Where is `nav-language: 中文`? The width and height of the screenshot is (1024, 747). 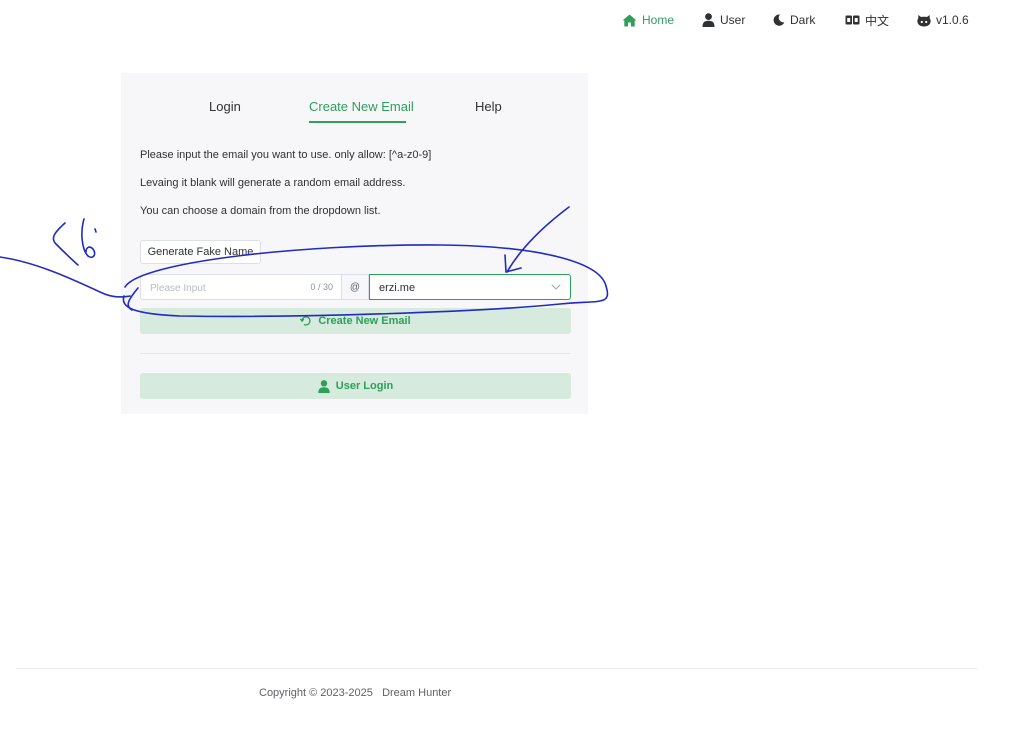
nav-language: 中文 is located at coordinates (867, 20).